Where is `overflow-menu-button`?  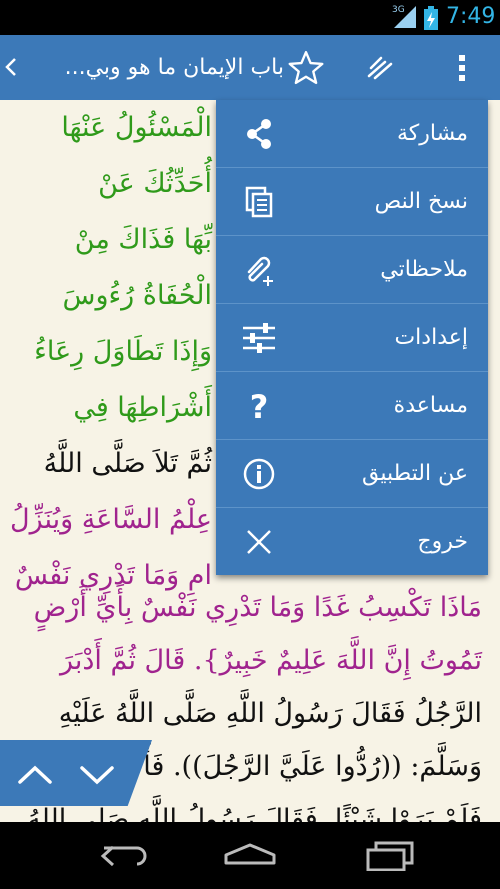 overflow-menu-button is located at coordinates (462, 67).